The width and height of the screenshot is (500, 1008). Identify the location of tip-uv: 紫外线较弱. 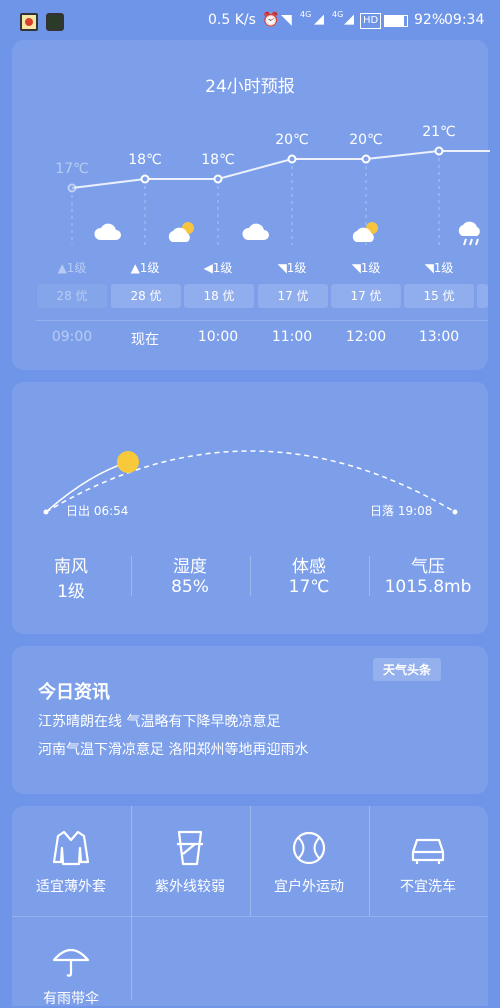
(190, 862).